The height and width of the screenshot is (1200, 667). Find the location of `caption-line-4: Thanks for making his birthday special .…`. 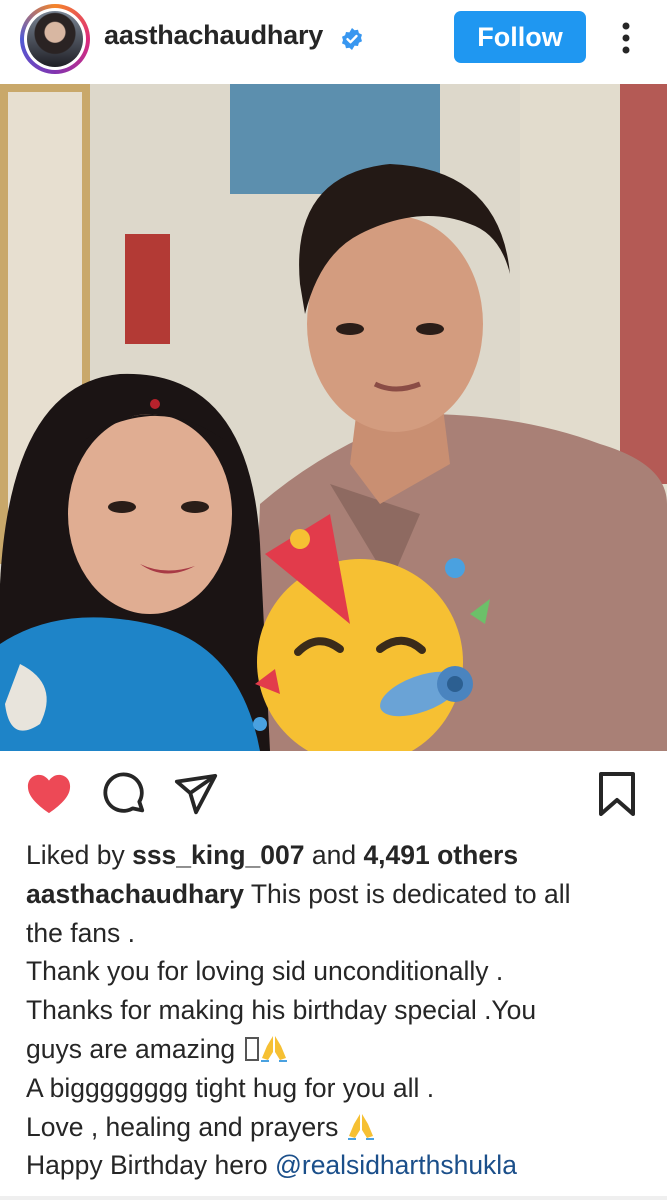

caption-line-4: Thanks for making his birthday special .… is located at coordinates (281, 1010).